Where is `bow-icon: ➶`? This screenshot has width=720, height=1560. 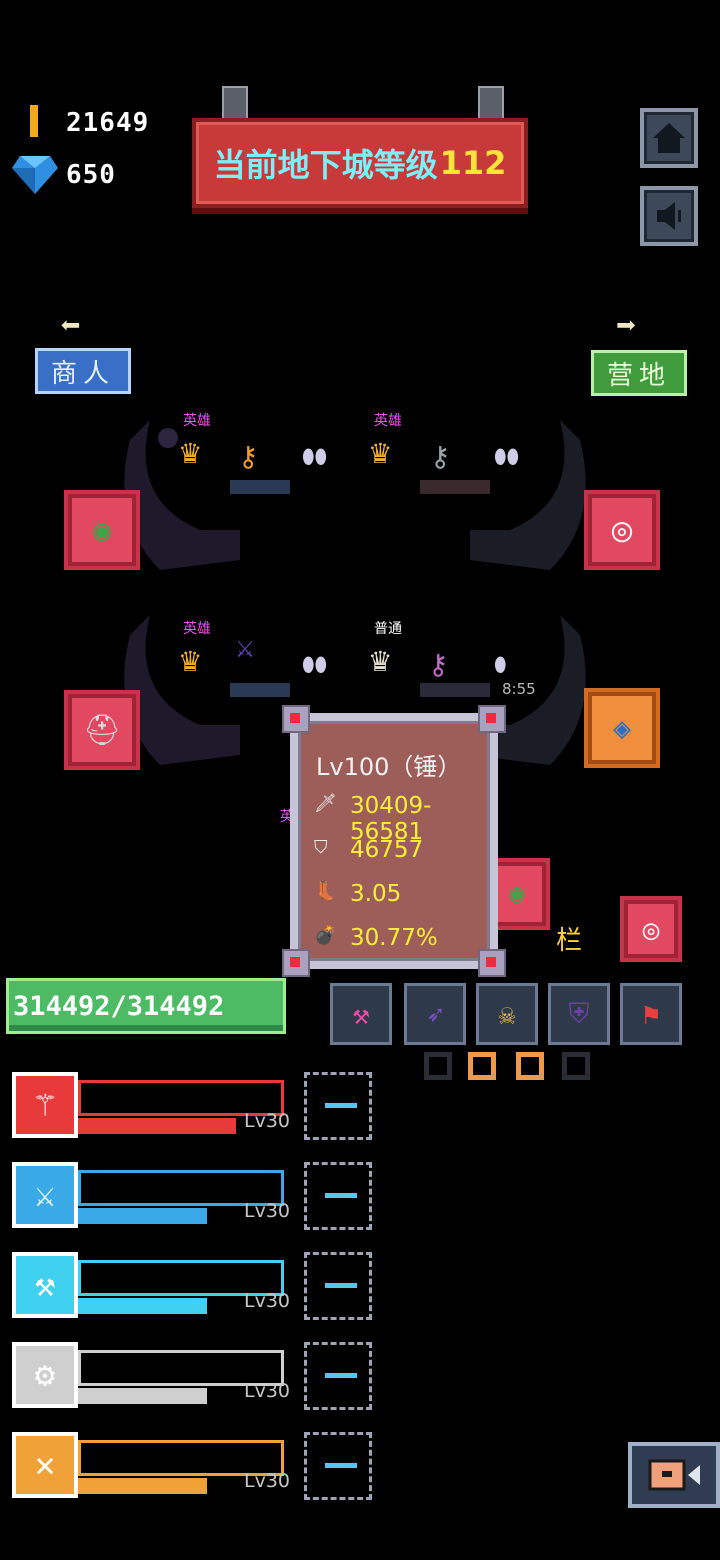
bow-icon: ➶ is located at coordinates (435, 1014).